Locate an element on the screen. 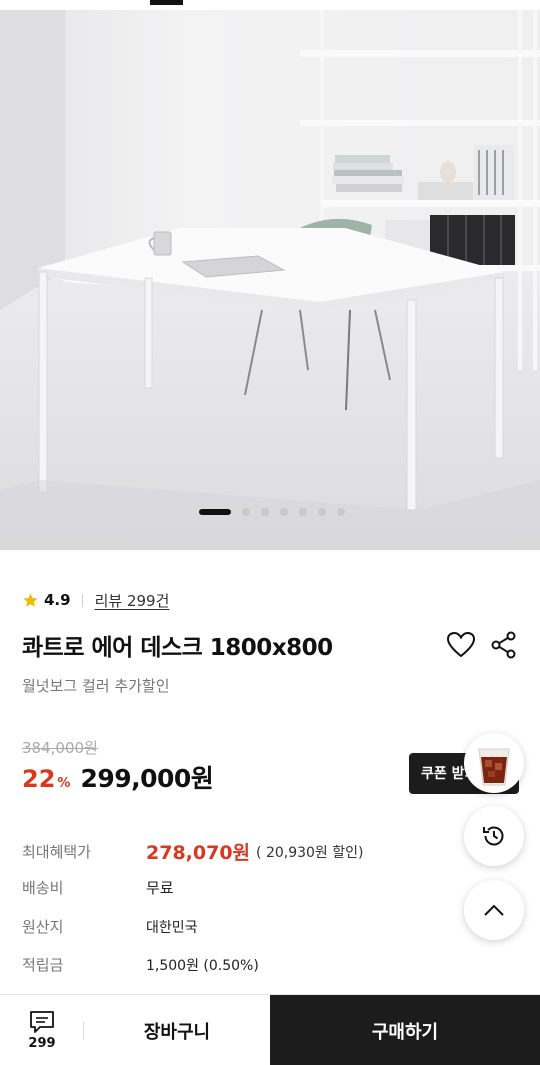 The width and height of the screenshot is (540, 1065). product-subtitle: 월넛보그 컬러 추가할인 is located at coordinates (96, 686).